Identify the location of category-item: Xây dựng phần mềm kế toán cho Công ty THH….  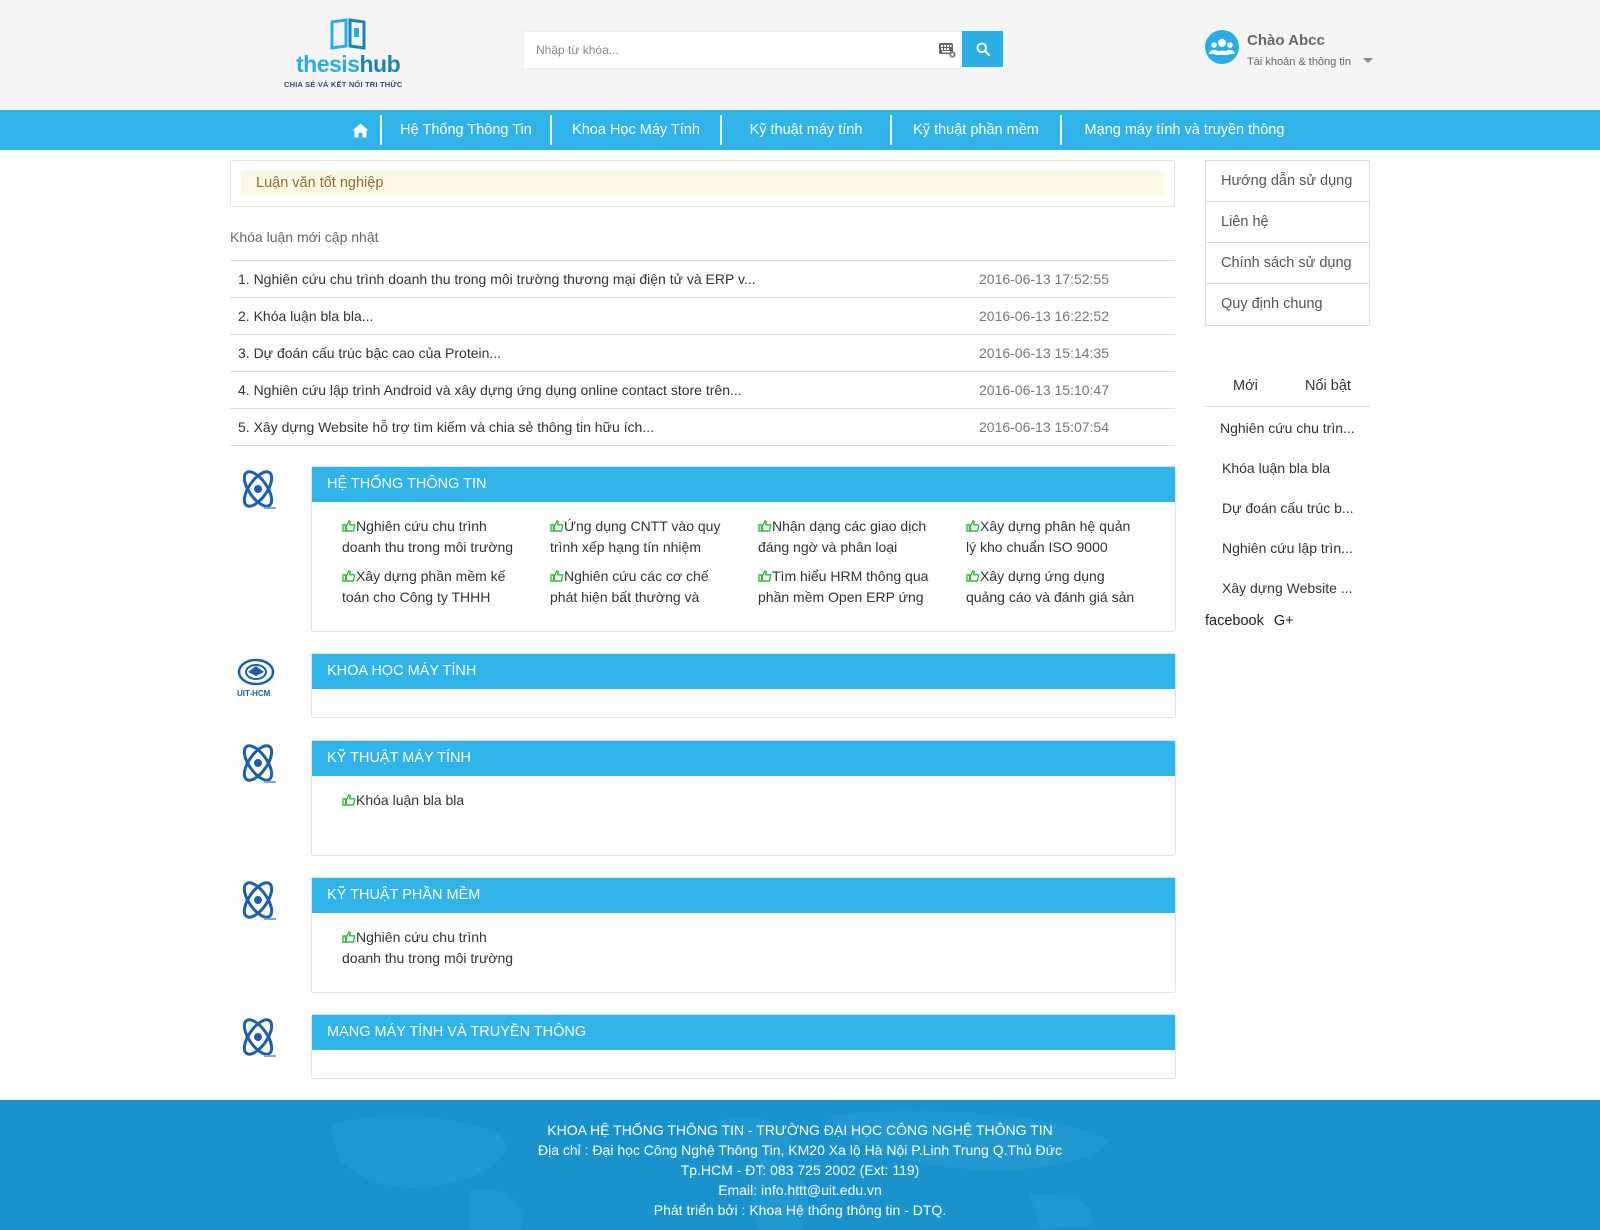
(434, 587).